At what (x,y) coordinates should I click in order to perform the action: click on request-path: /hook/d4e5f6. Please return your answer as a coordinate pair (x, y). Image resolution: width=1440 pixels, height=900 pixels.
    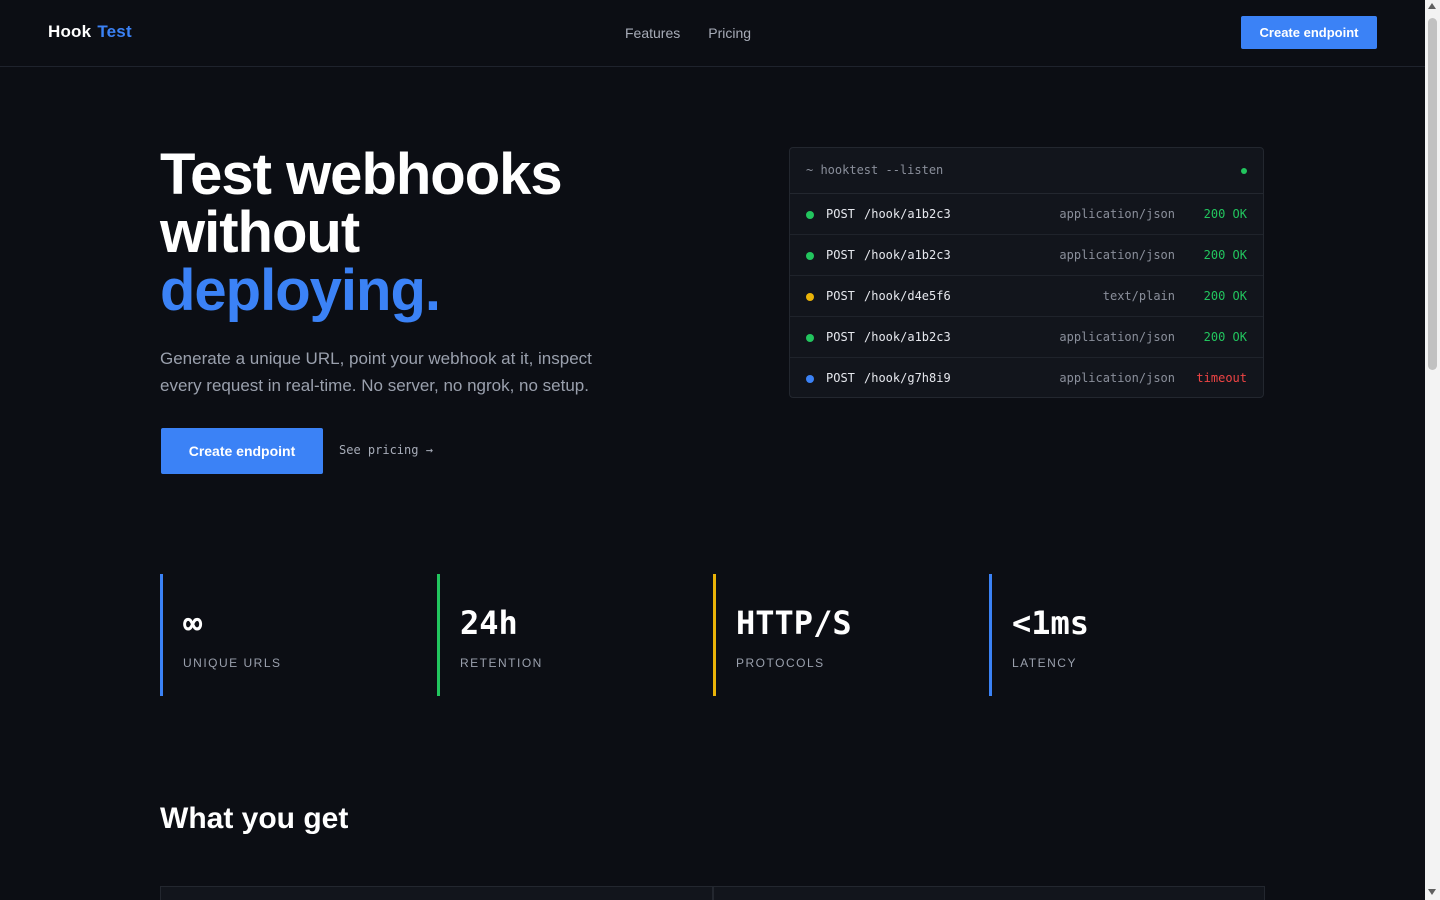
    Looking at the image, I should click on (907, 296).